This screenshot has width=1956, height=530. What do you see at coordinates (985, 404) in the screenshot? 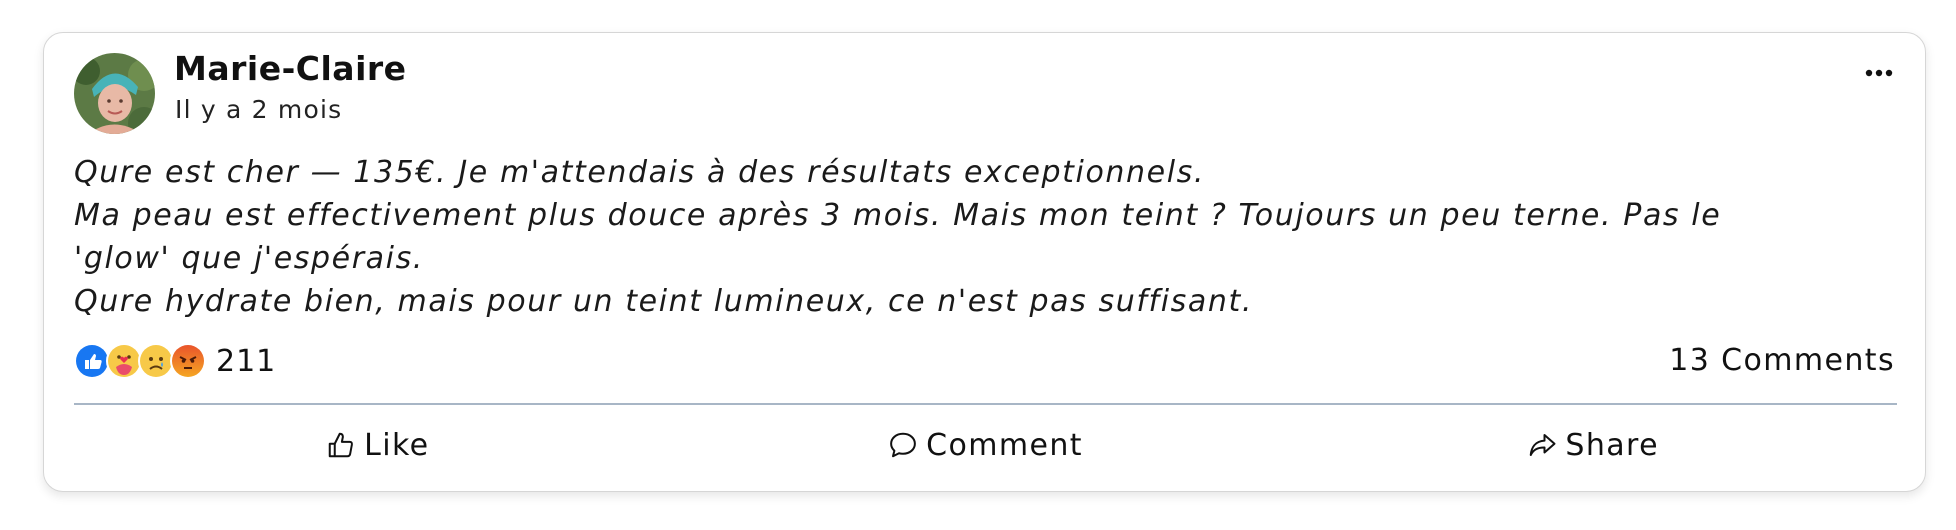
I see `divider` at bounding box center [985, 404].